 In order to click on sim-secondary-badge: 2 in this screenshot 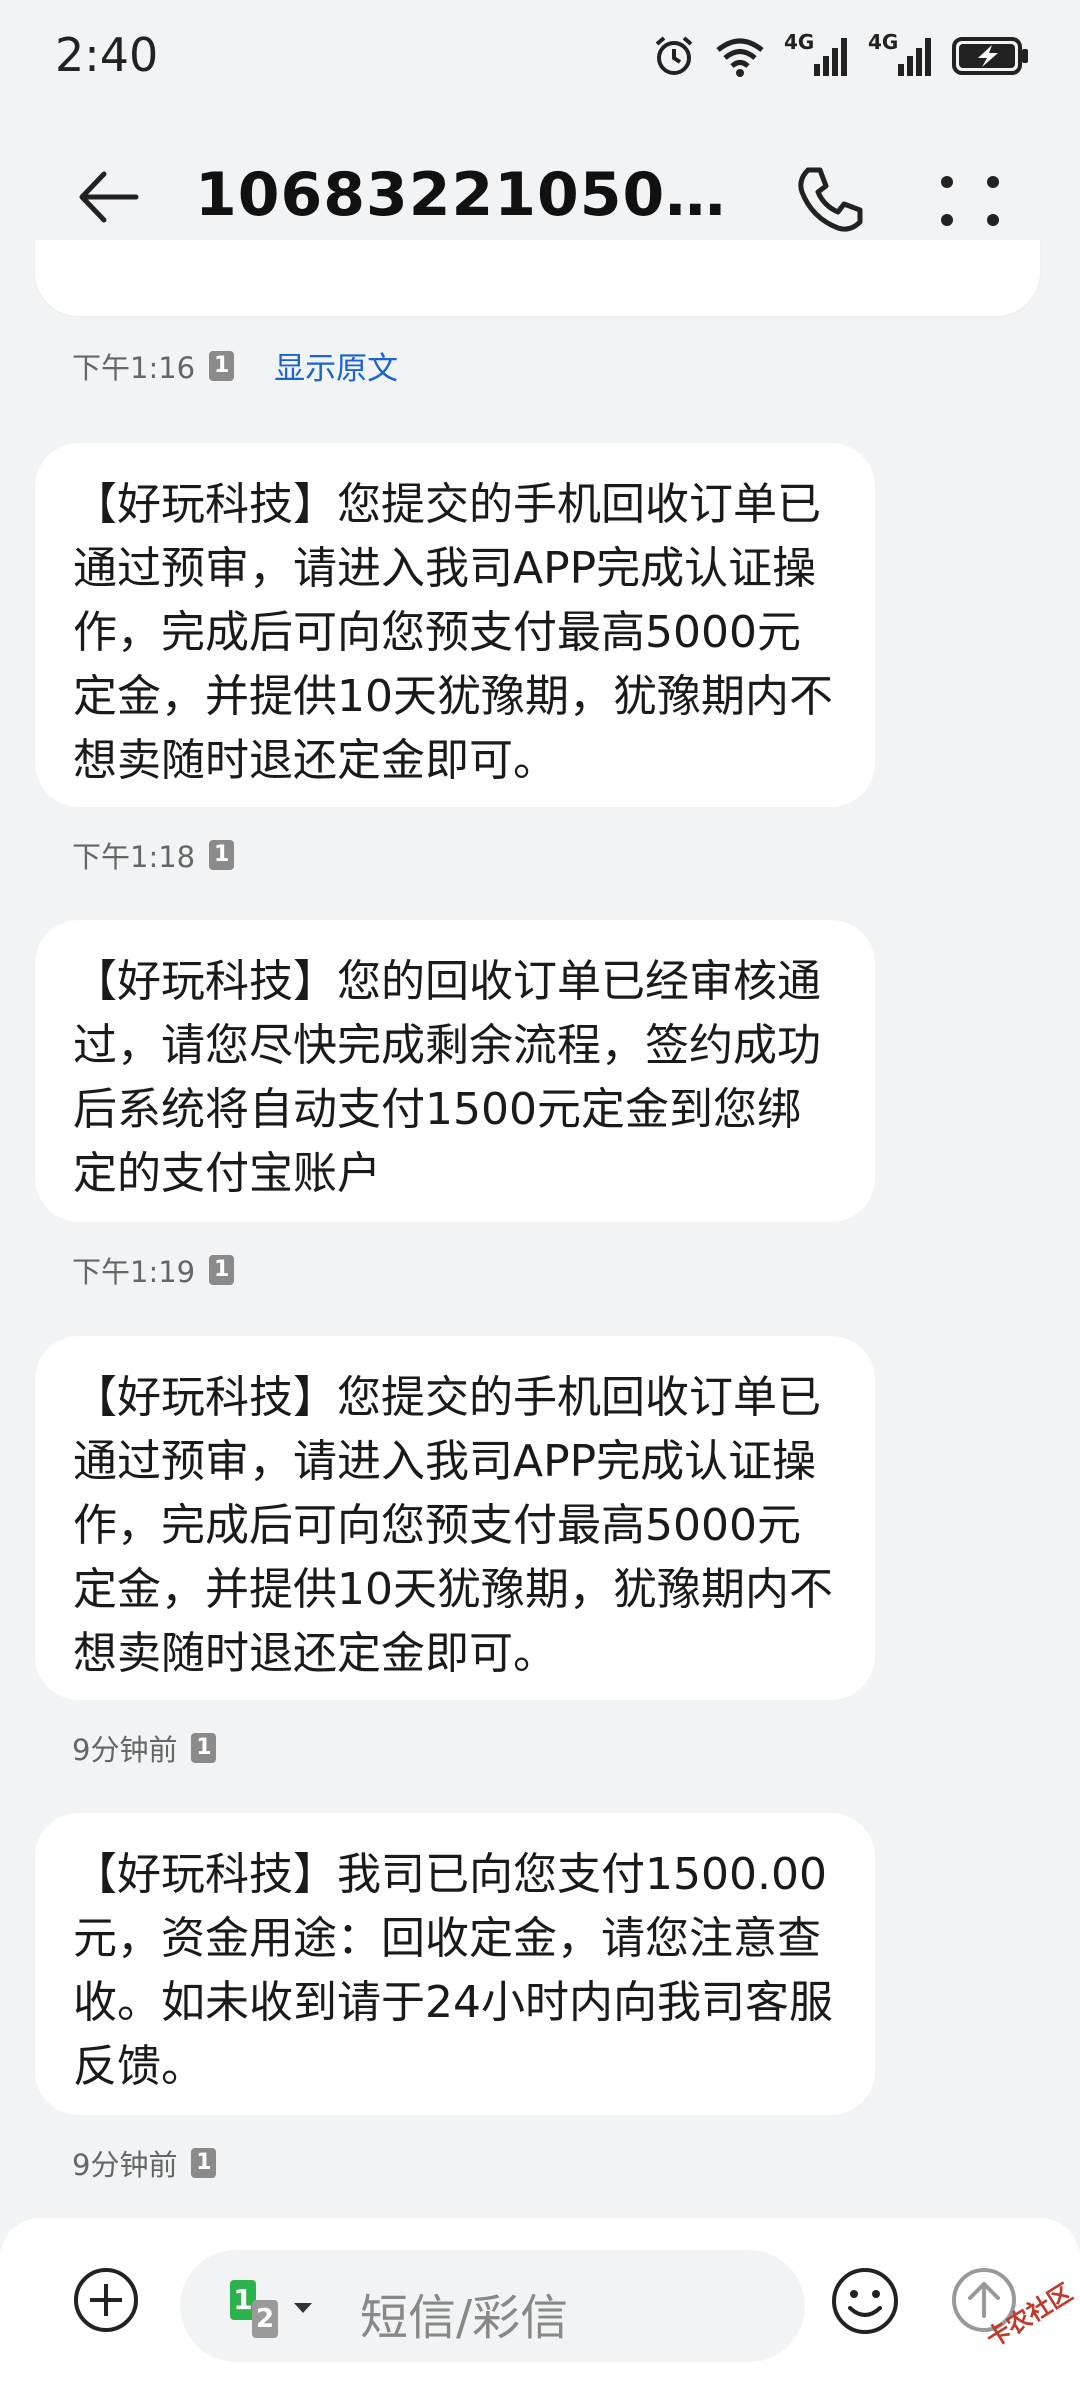, I will do `click(265, 2319)`.